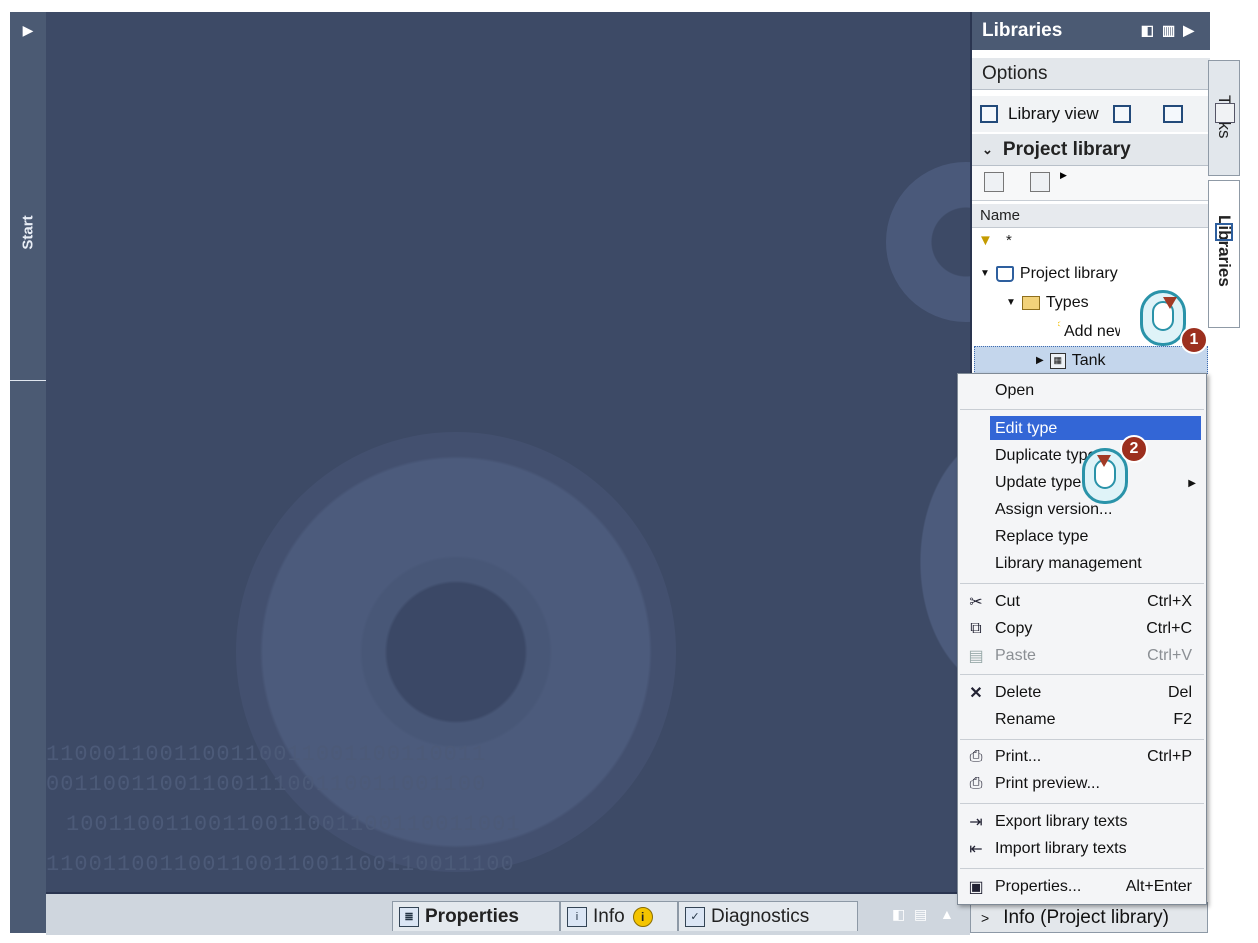 Image resolution: width=1258 pixels, height=943 pixels. I want to click on menu-item-import-library-texts: ⇤ Import library texts, so click(1082, 849).